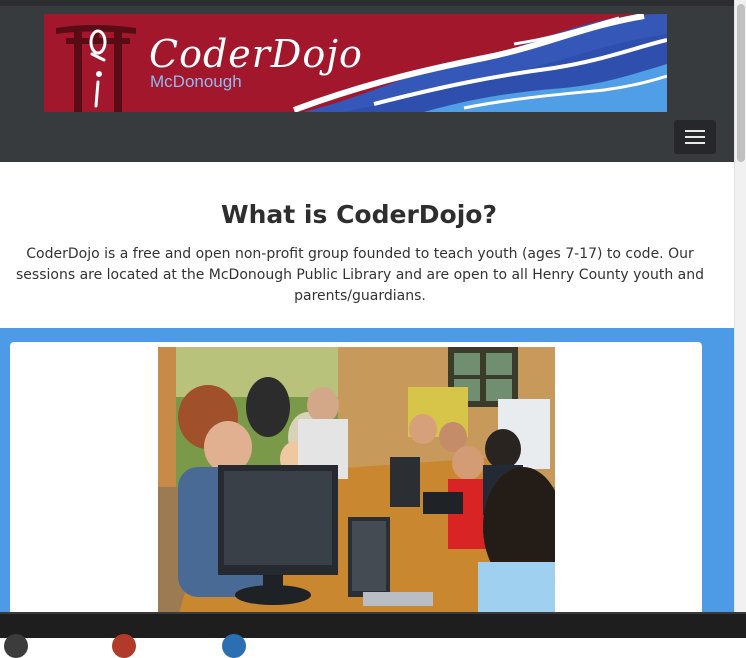 This screenshot has height=658, width=746. Describe the element at coordinates (373, 635) in the screenshot. I see `taskbar` at that location.